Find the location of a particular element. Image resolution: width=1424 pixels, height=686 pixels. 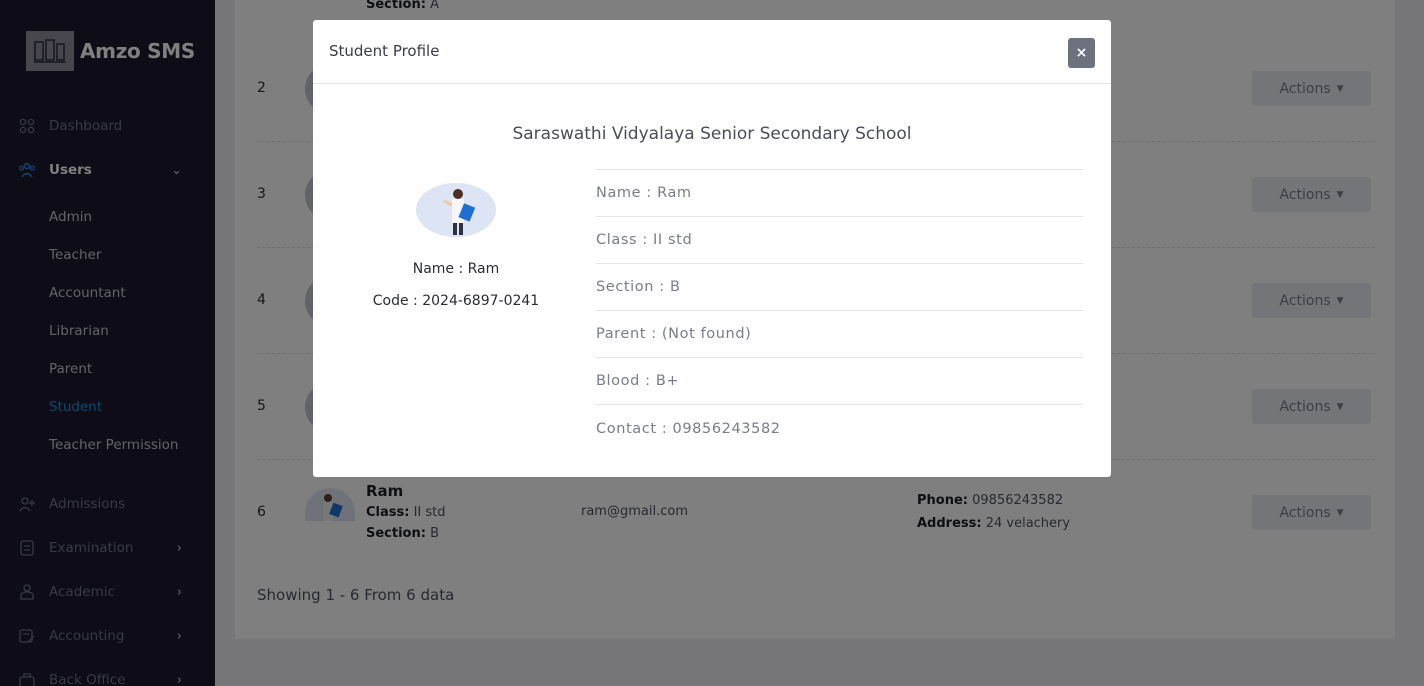

student-photo is located at coordinates (456, 210).